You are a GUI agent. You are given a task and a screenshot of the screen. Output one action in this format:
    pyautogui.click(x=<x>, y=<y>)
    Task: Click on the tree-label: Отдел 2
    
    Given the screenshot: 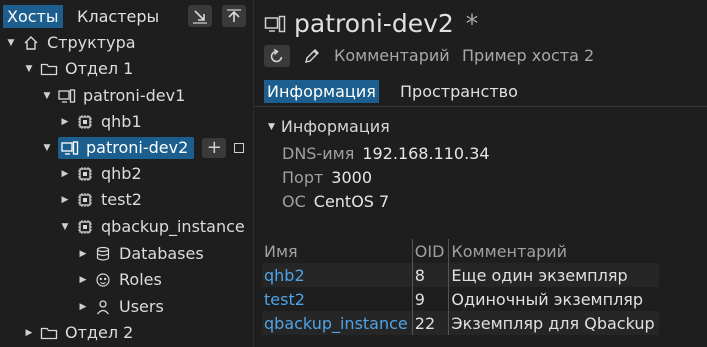 What is the action you would take?
    pyautogui.click(x=99, y=332)
    